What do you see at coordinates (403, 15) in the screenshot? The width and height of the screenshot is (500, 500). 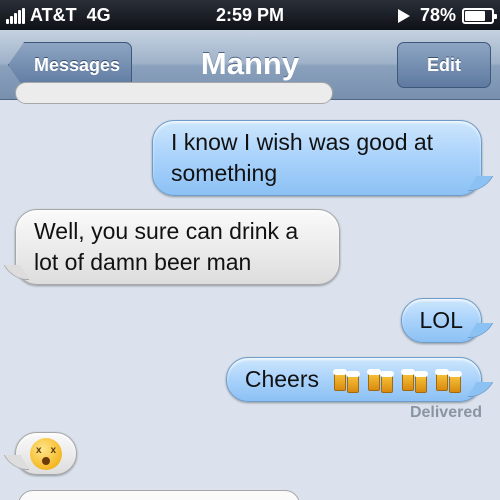 I see `play-icon` at bounding box center [403, 15].